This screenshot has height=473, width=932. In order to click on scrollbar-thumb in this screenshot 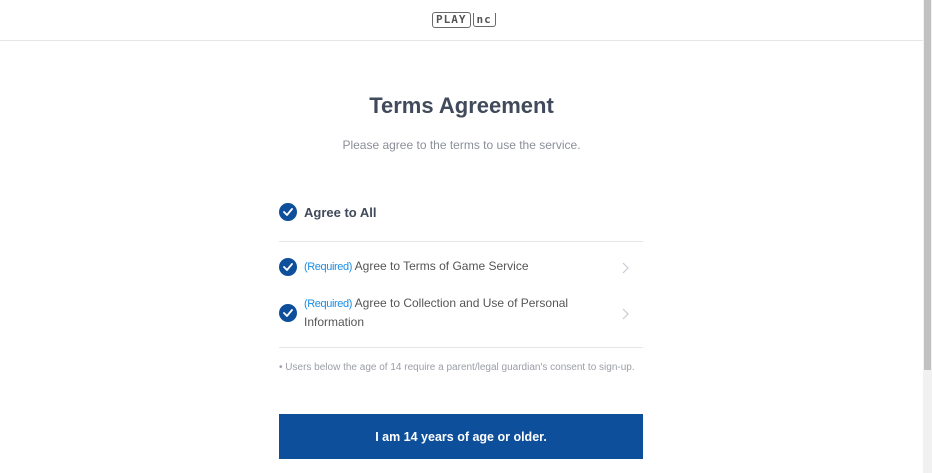, I will do `click(927, 185)`.